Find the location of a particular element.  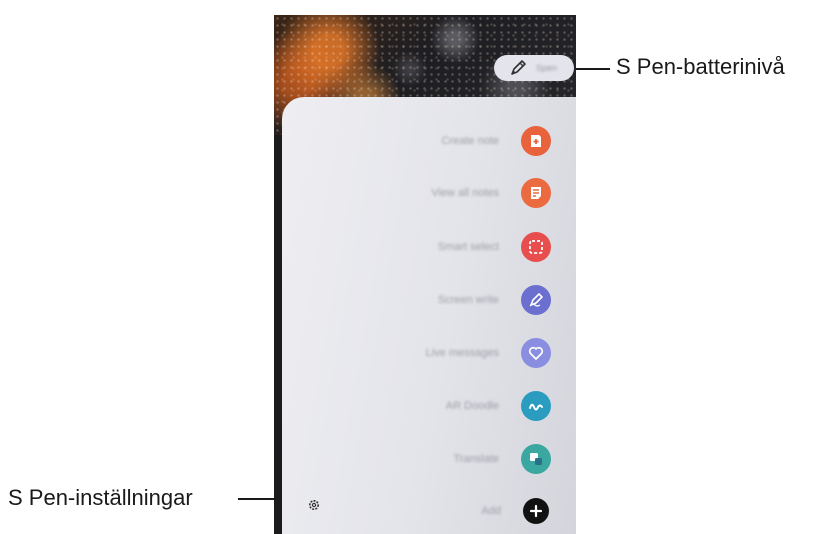

menu-item-label: Smart select is located at coordinates (468, 247).